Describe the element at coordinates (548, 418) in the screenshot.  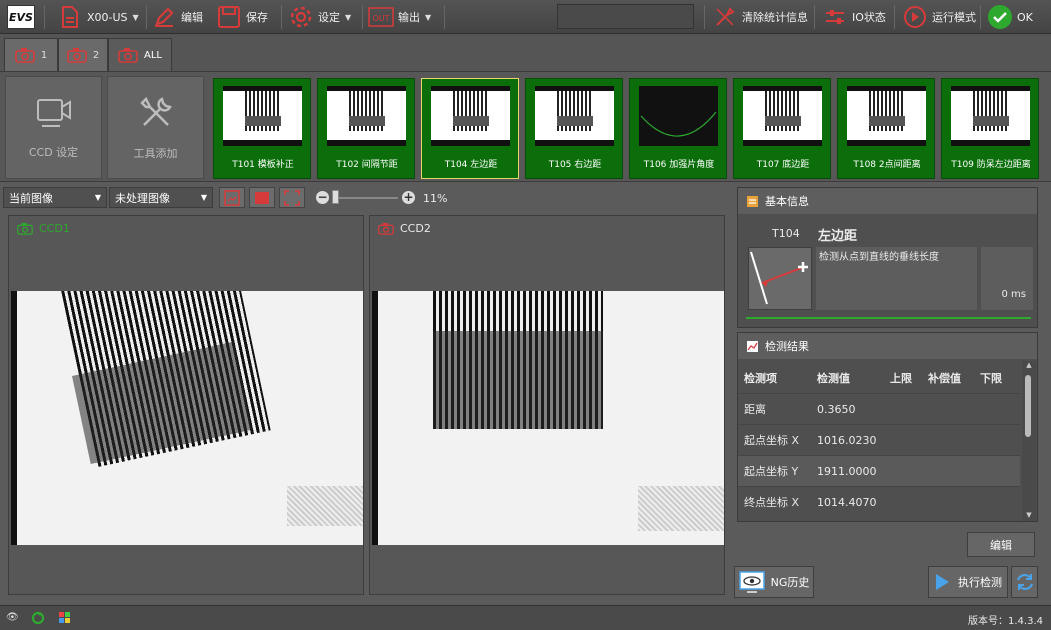
I see `ccd2-image` at that location.